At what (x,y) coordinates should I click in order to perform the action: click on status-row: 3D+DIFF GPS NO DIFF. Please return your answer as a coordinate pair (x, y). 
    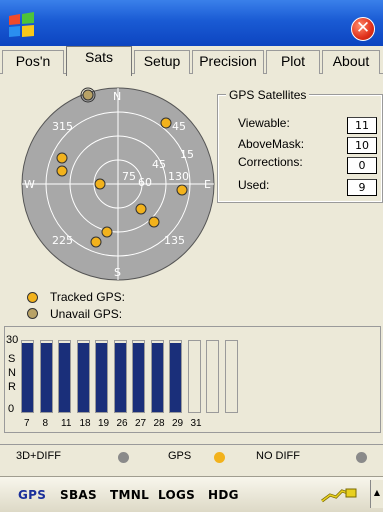
    Looking at the image, I should click on (191, 456).